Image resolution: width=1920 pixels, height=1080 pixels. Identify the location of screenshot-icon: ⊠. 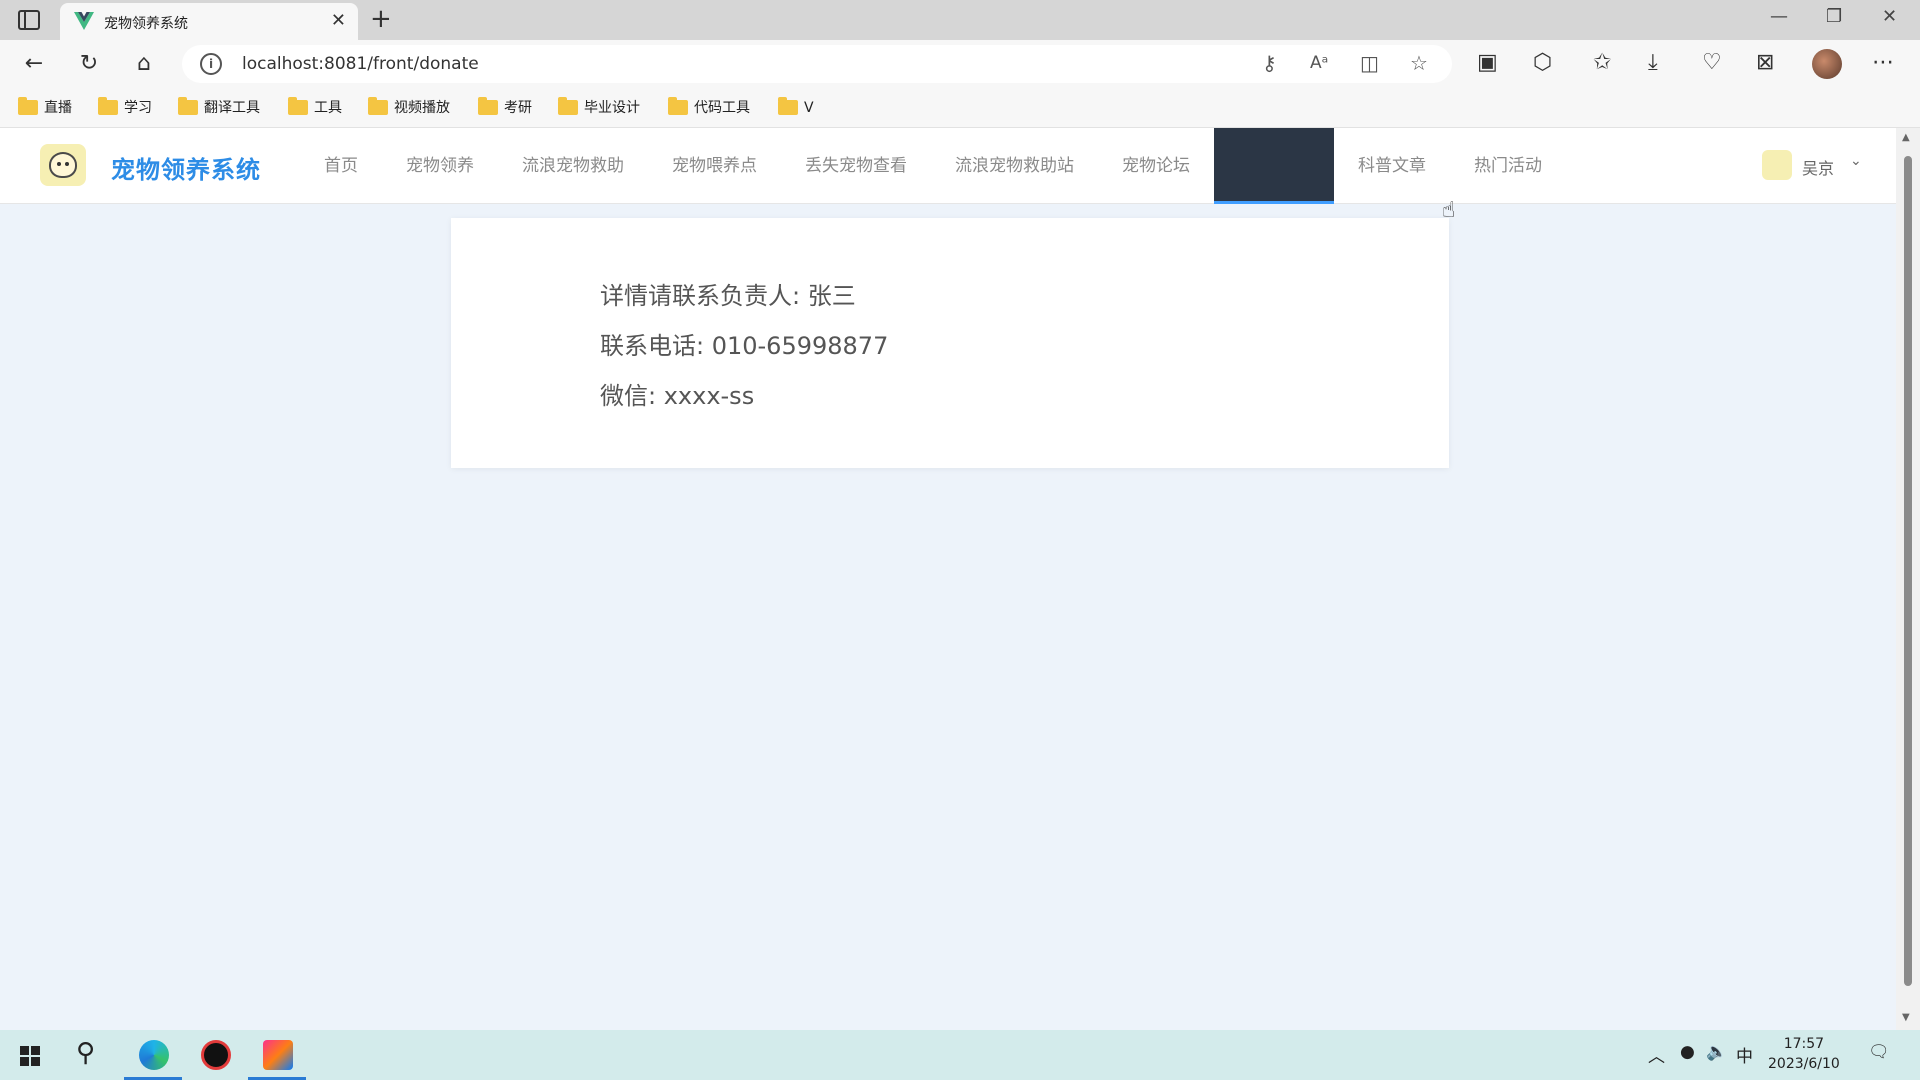
(1765, 62).